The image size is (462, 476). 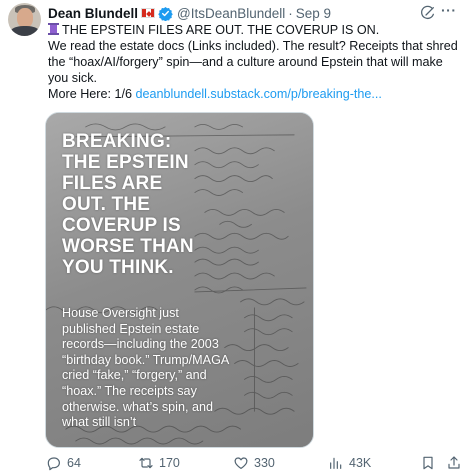 What do you see at coordinates (336, 463) in the screenshot?
I see `views-icon` at bounding box center [336, 463].